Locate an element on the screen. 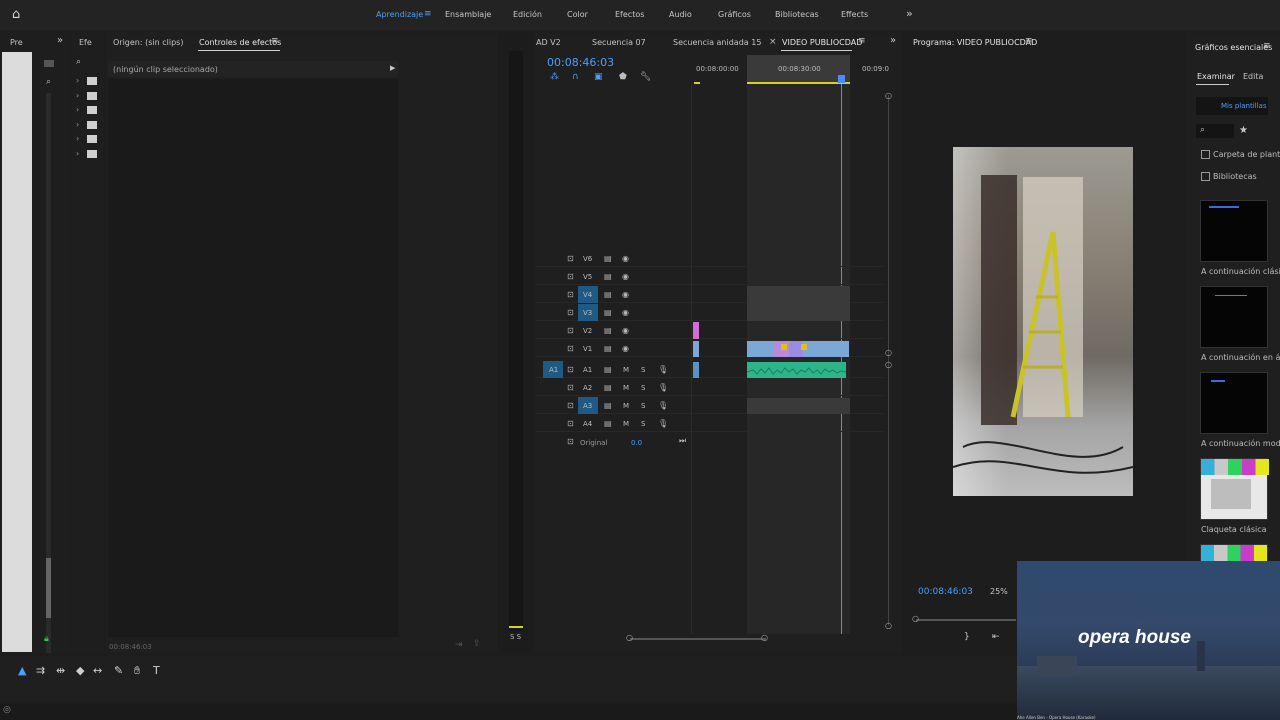 The image size is (1280, 720). project-search-icon: ⌕ is located at coordinates (48, 82).